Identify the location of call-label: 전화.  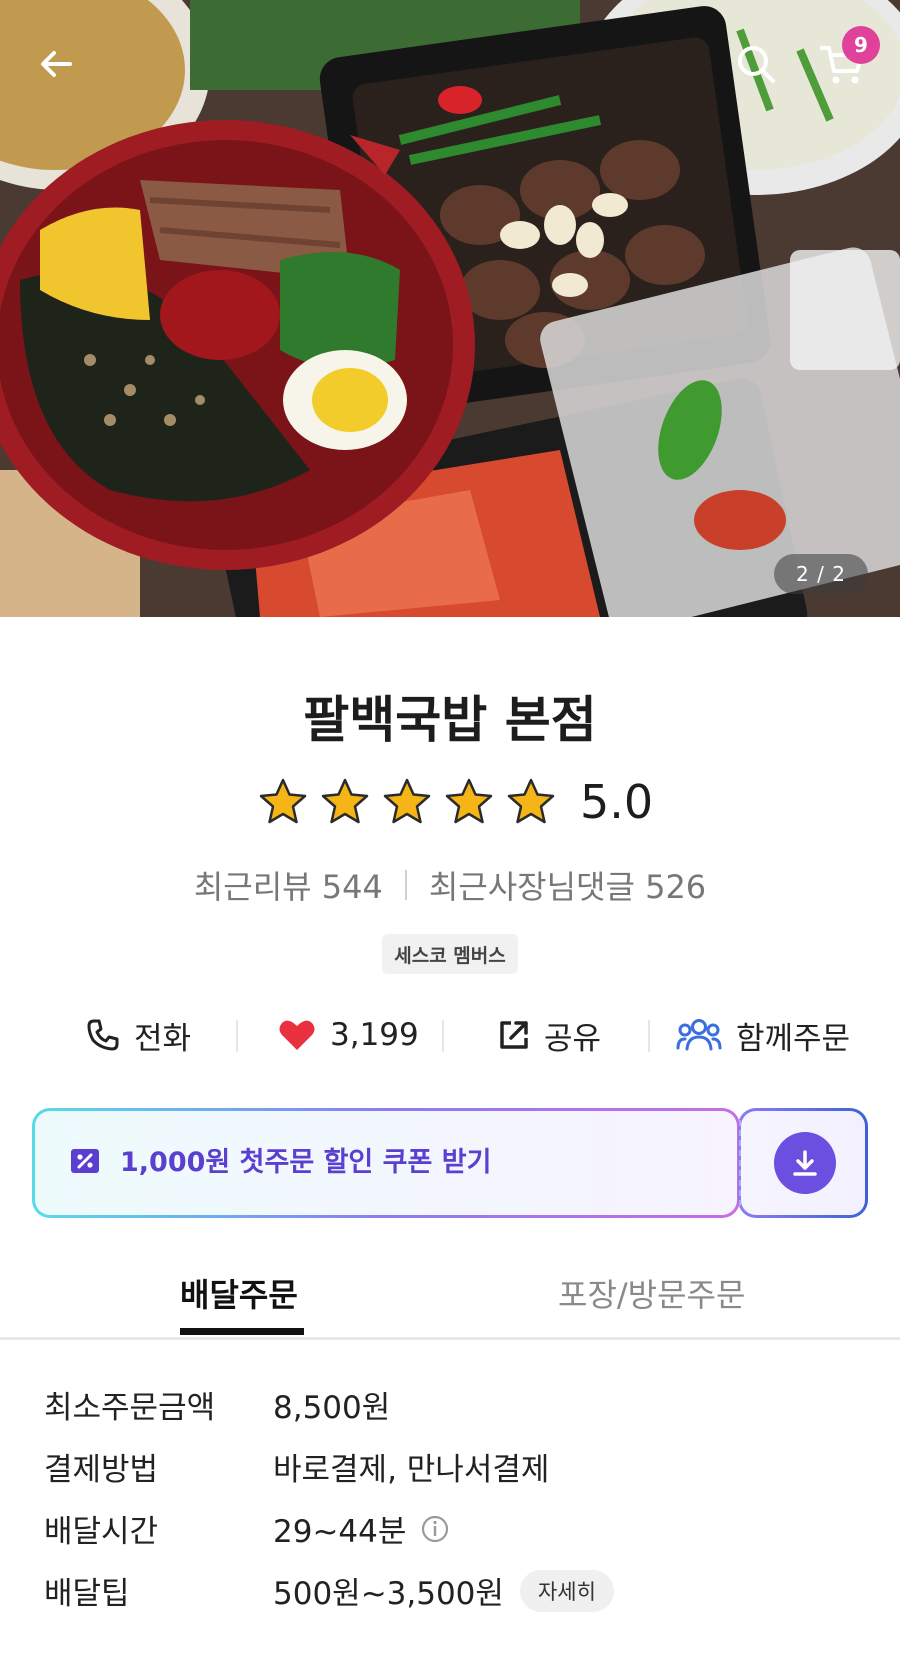
(163, 1038).